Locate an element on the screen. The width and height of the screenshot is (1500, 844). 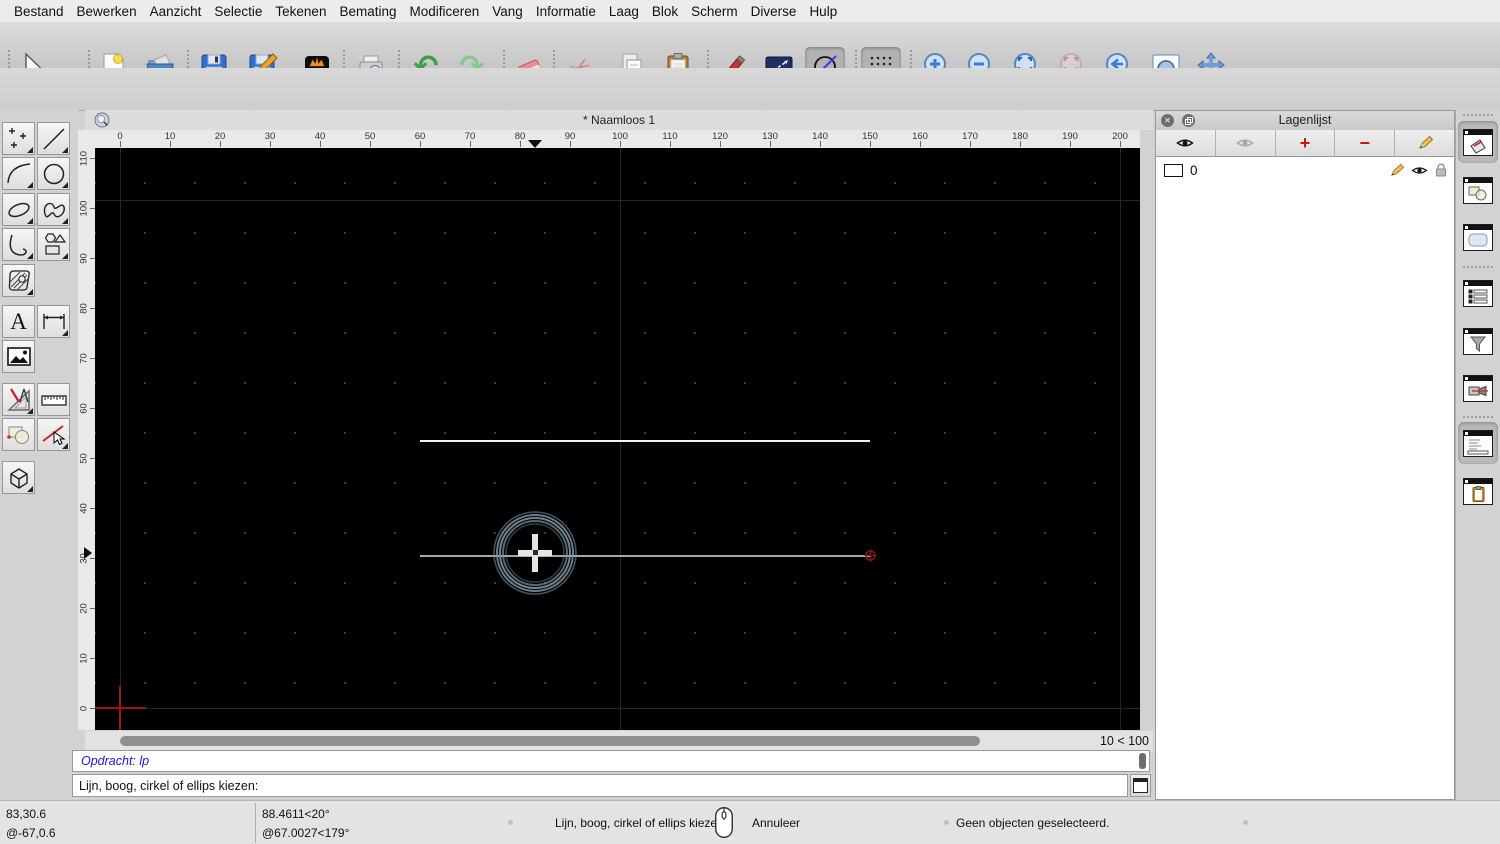
hruler-cursor-marker is located at coordinates (535, 144).